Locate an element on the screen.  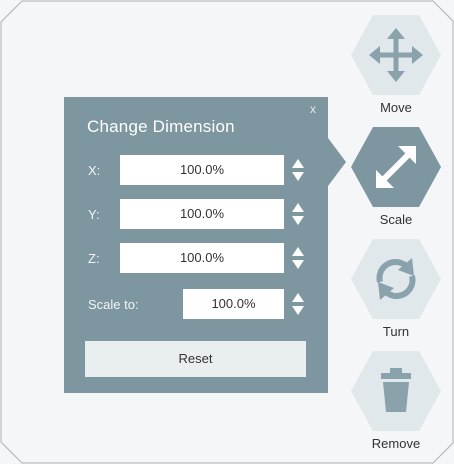
tool-scale-button: Scale is located at coordinates (396, 176).